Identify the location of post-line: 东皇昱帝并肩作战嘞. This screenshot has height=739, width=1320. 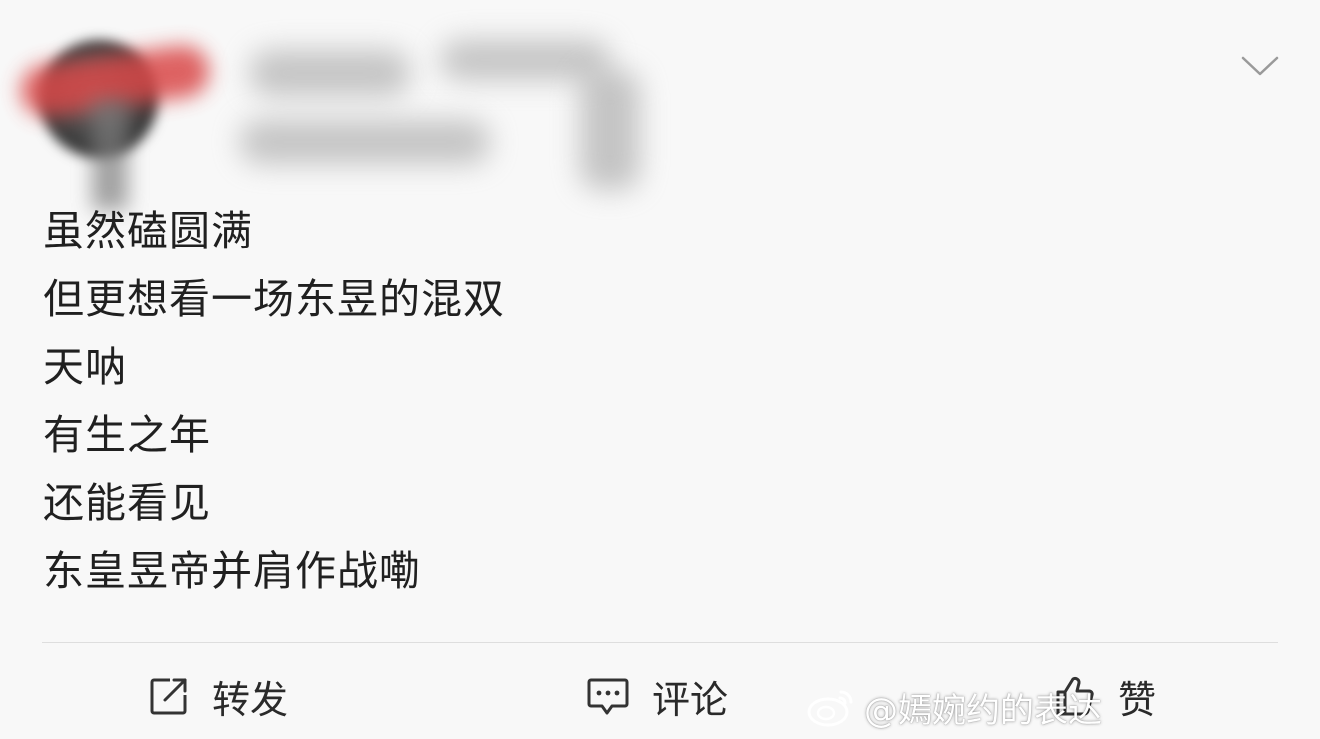
(232, 571).